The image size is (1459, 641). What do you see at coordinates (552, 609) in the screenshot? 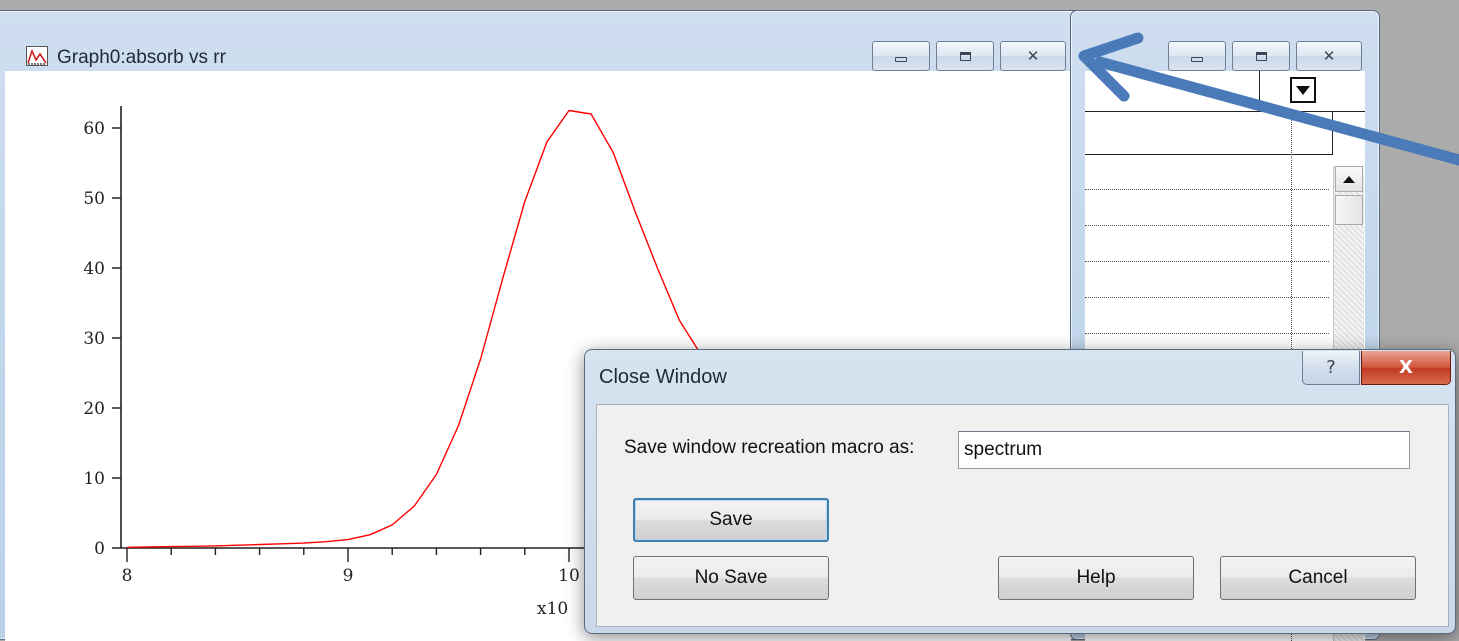
I see `x-axis-label: x10` at bounding box center [552, 609].